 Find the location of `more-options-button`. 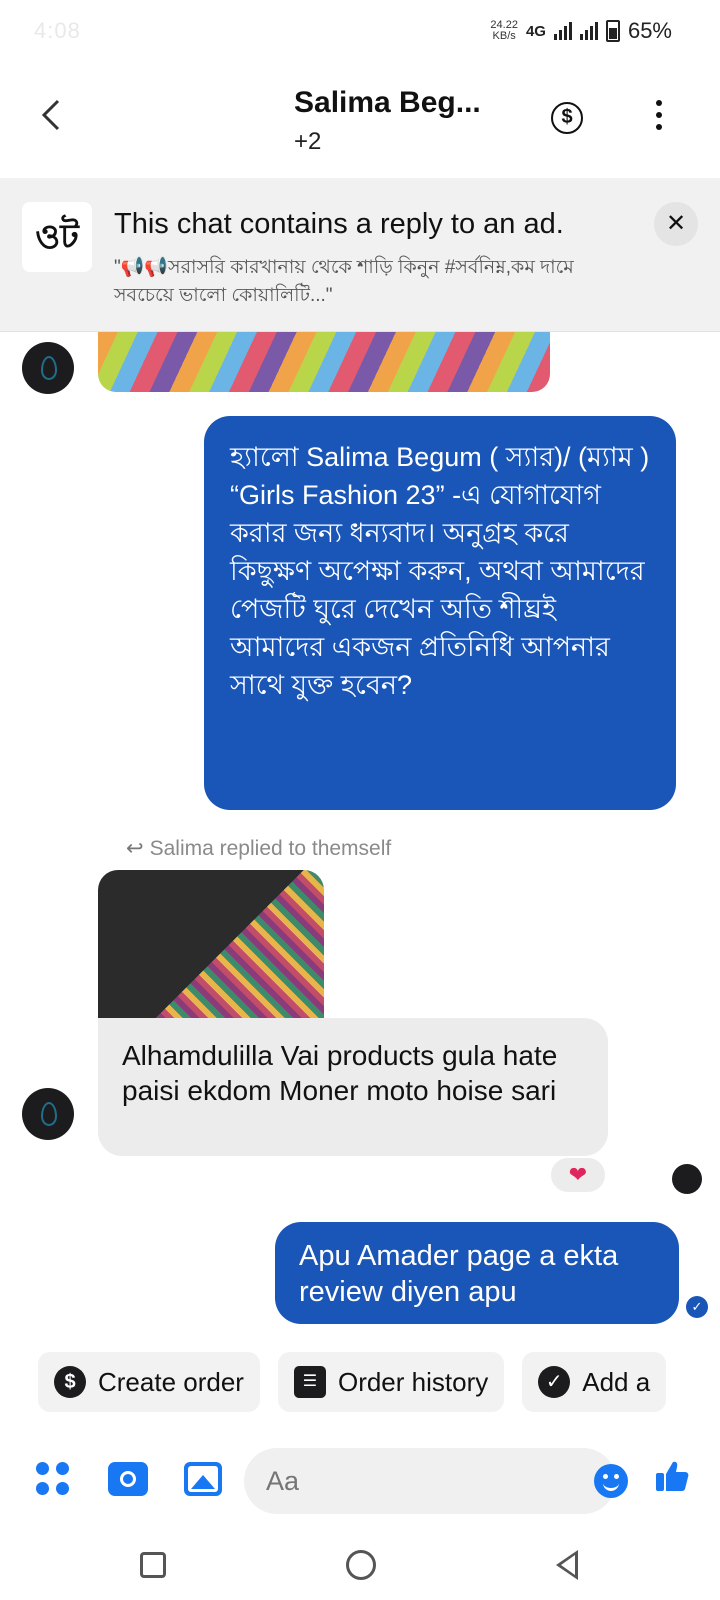

more-options-button is located at coordinates (659, 115).